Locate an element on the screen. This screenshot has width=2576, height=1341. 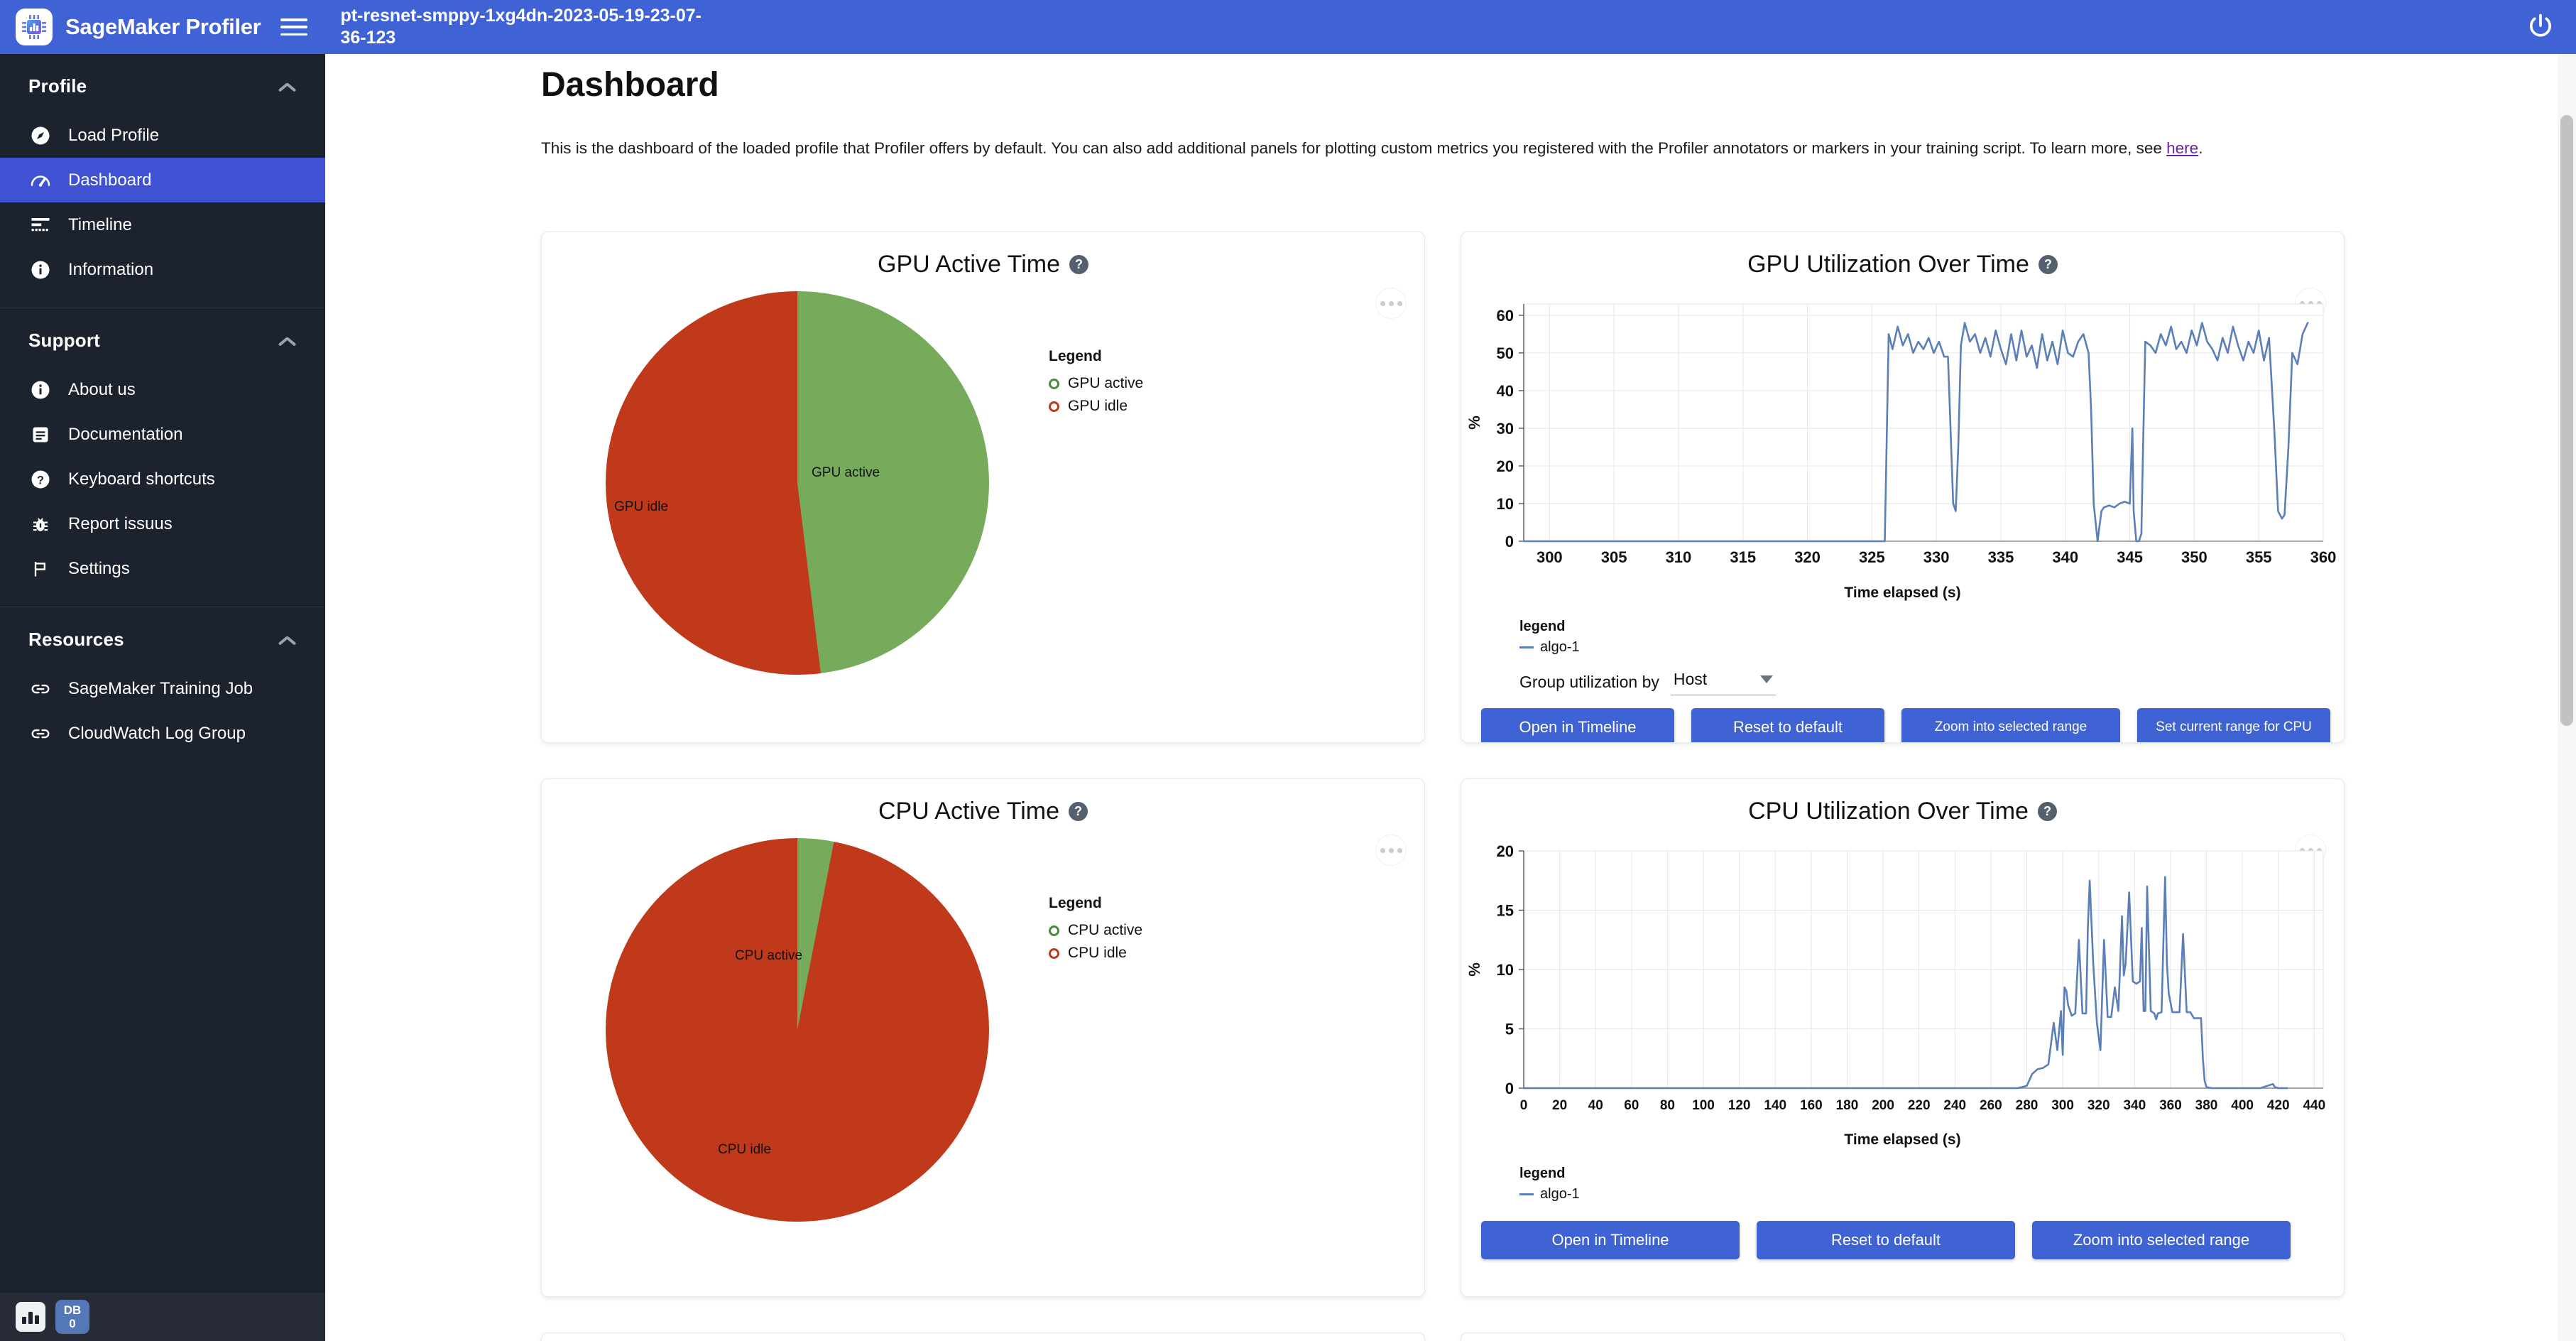
svg-text: 380 is located at coordinates (2206, 1105).